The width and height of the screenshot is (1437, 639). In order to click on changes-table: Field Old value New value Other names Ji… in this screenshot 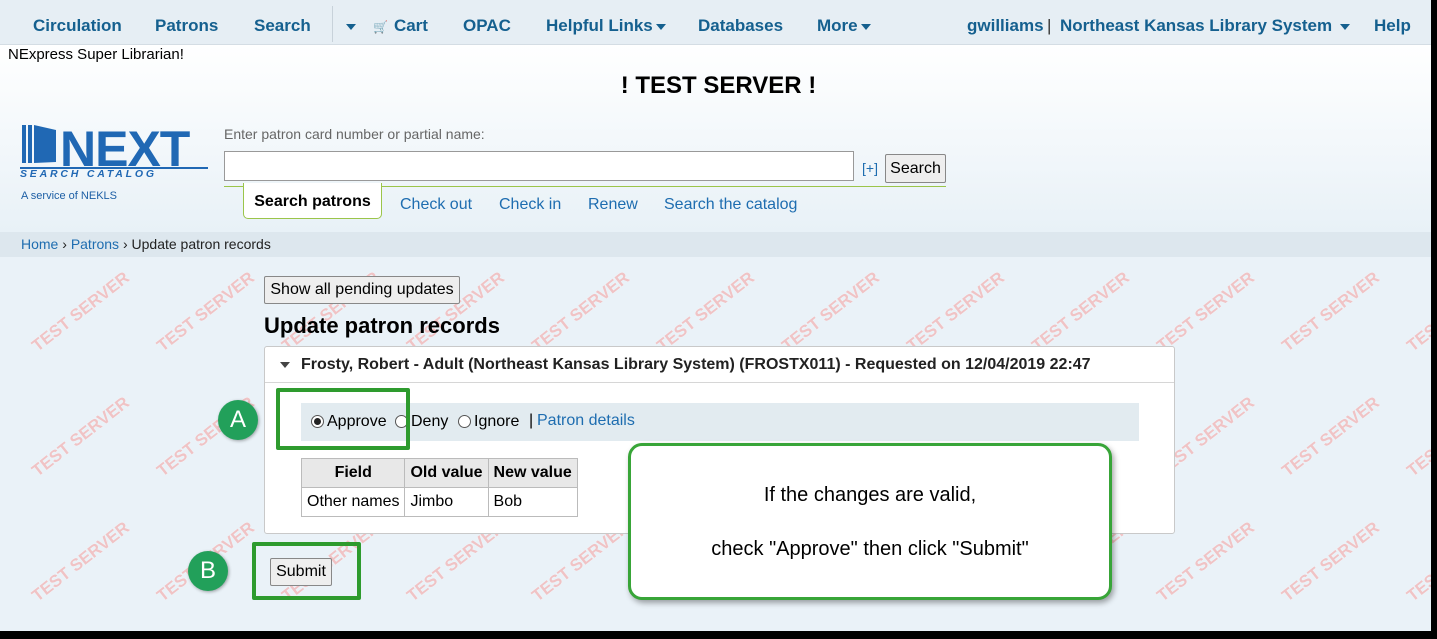, I will do `click(439, 487)`.